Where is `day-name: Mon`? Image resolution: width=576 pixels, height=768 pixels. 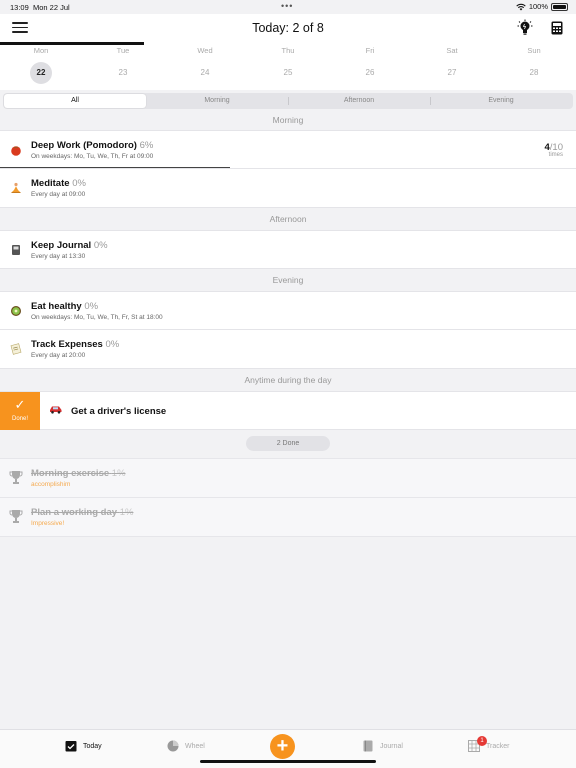
day-name: Mon is located at coordinates (41, 50).